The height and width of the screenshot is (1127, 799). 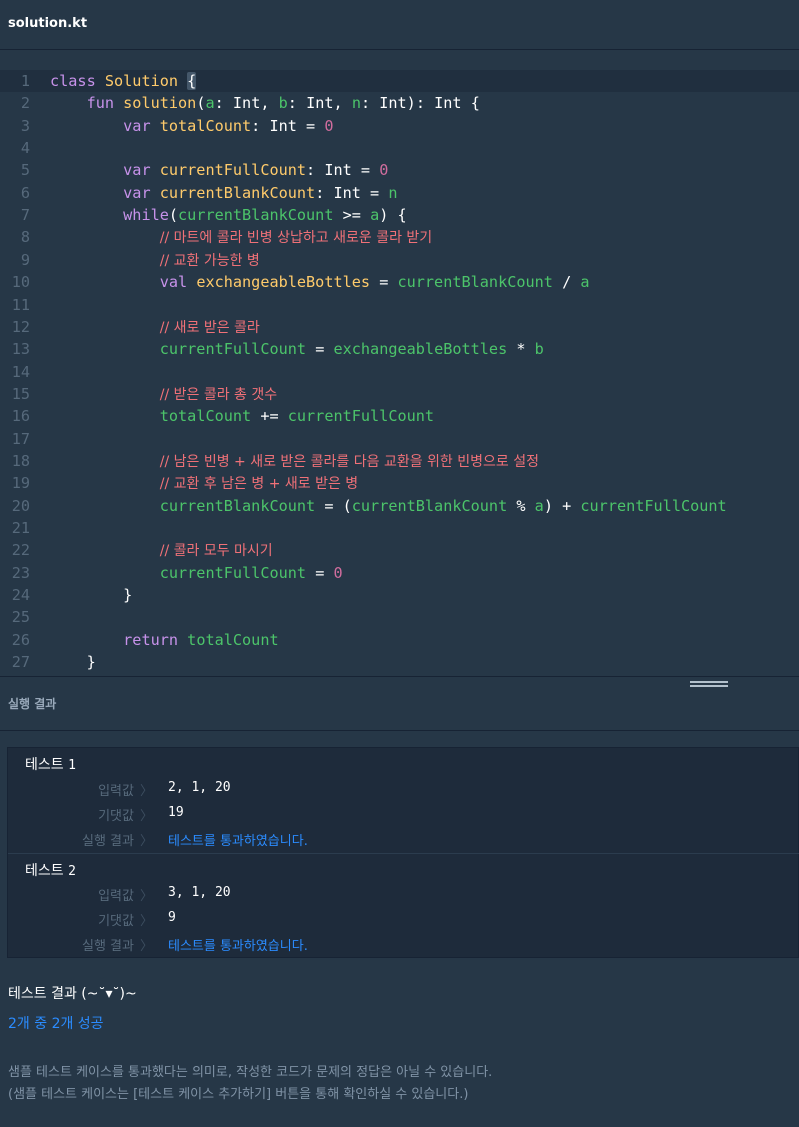 What do you see at coordinates (399, 483) in the screenshot?
I see `code-line: 19 // 교환 후 남은 병 + 새로 받은 병` at bounding box center [399, 483].